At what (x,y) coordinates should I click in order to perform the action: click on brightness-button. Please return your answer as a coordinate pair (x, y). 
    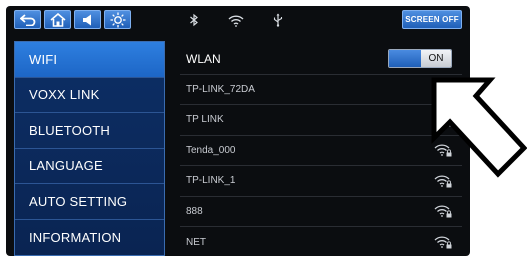
    Looking at the image, I should click on (117, 19).